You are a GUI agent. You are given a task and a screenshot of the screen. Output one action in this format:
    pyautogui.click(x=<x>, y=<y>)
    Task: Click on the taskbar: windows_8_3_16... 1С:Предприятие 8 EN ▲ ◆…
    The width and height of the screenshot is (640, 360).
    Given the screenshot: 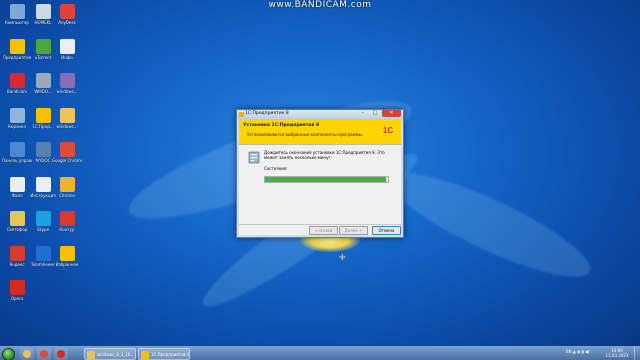 What is the action you would take?
    pyautogui.click(x=320, y=353)
    